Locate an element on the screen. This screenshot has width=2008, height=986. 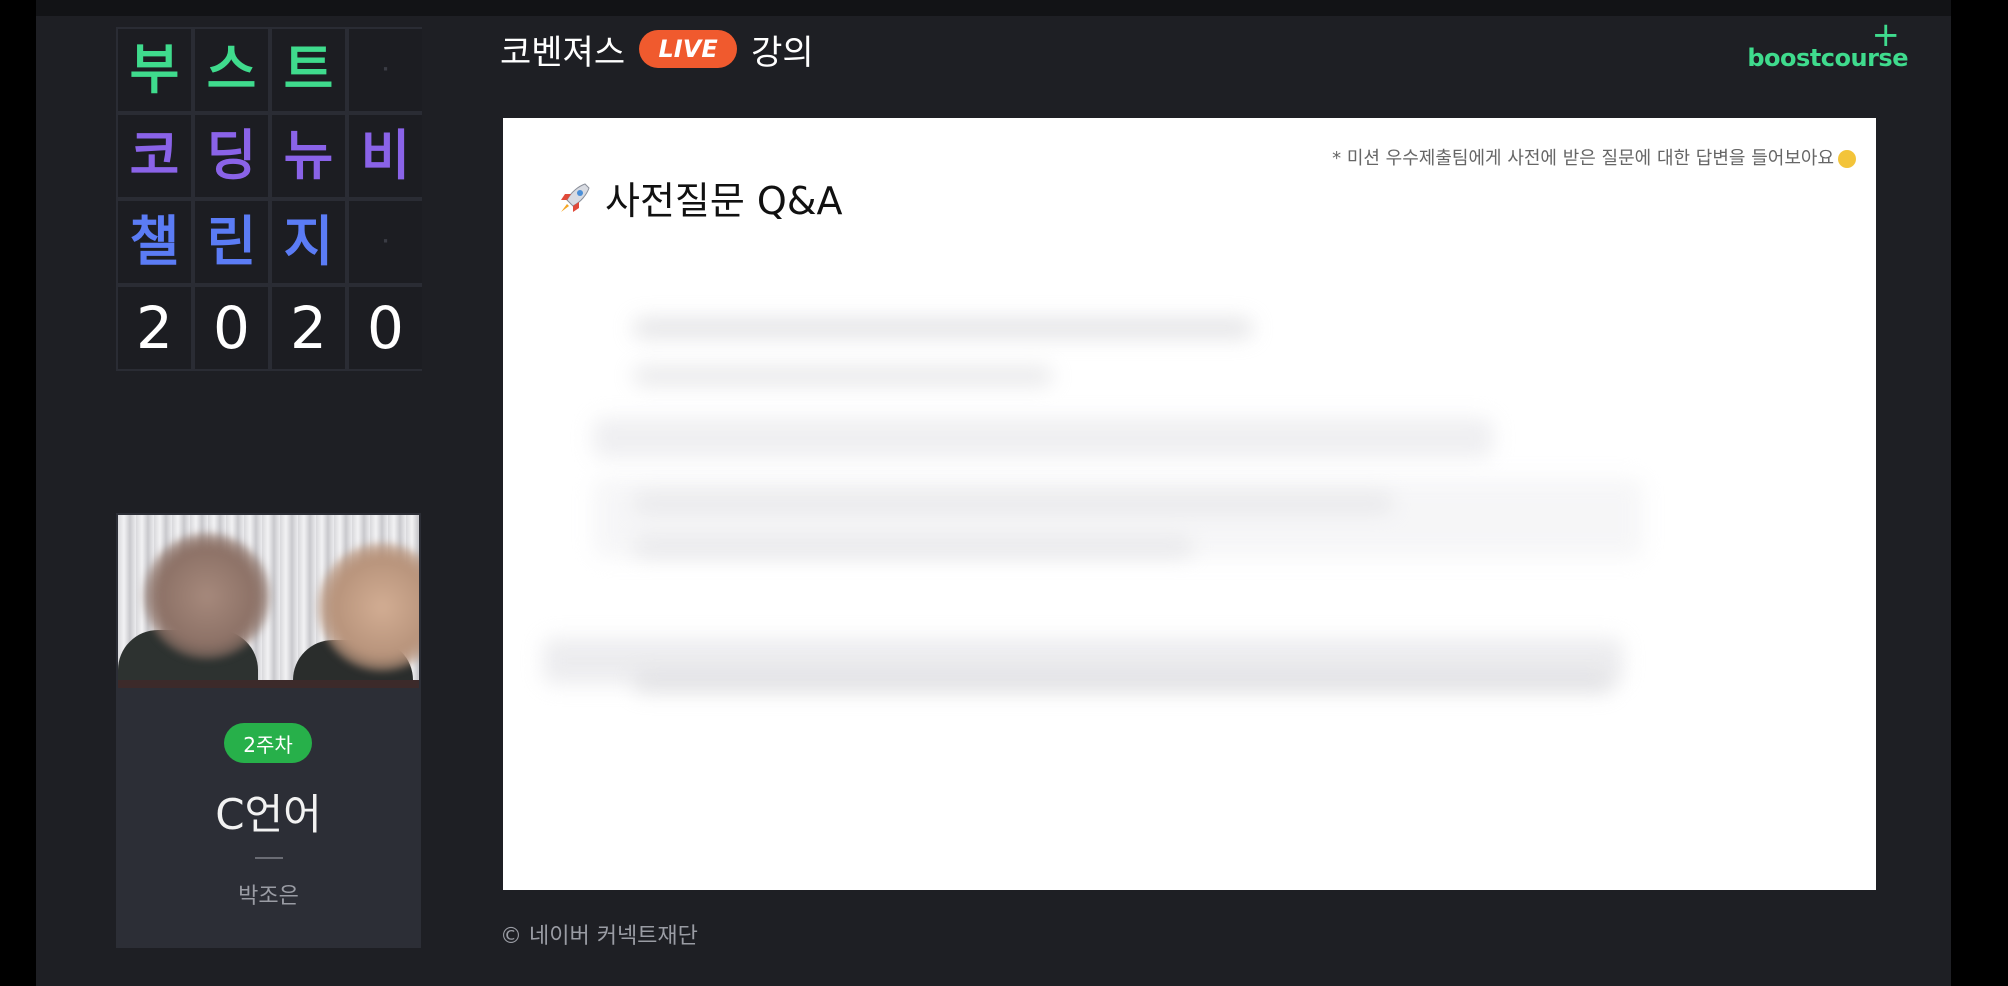
title-char: 린 is located at coordinates (231, 242).